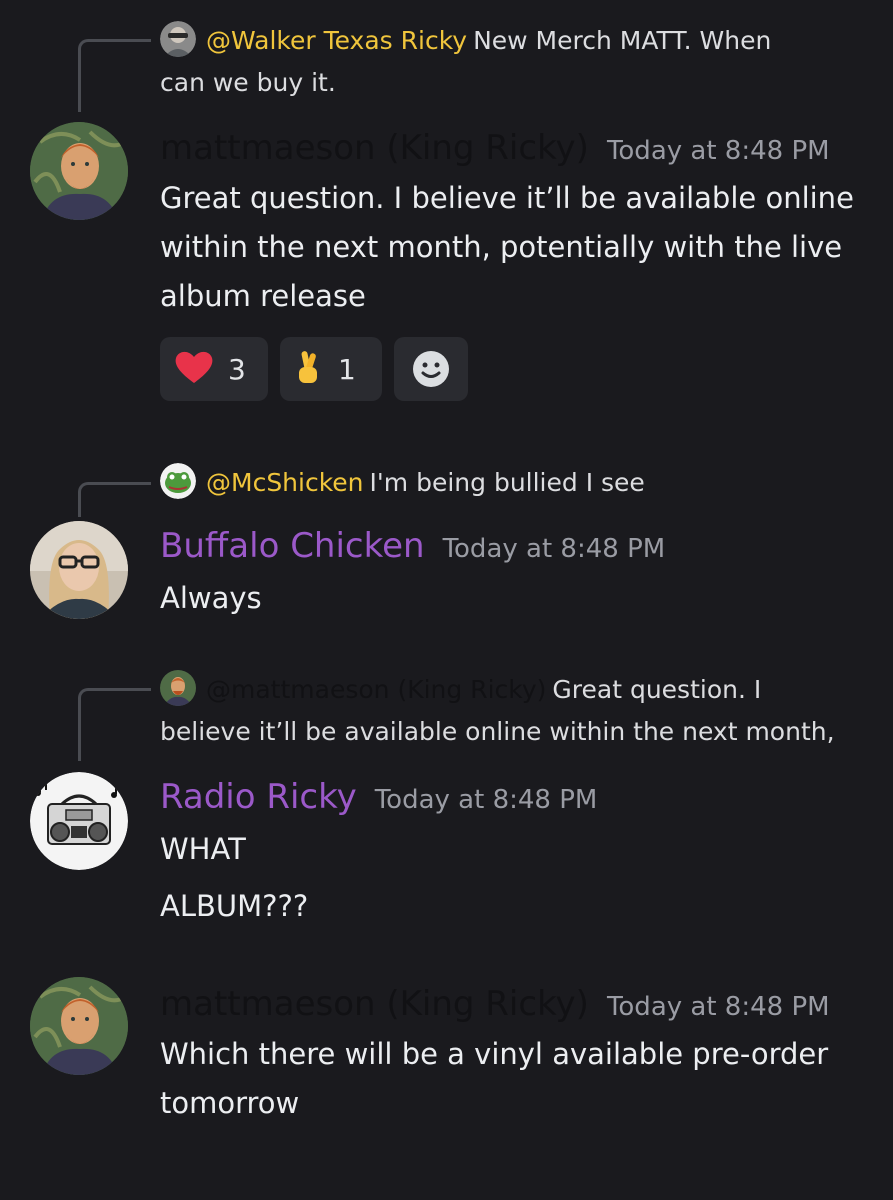 Image resolution: width=893 pixels, height=1200 pixels. What do you see at coordinates (211, 598) in the screenshot?
I see `message-content: Always` at bounding box center [211, 598].